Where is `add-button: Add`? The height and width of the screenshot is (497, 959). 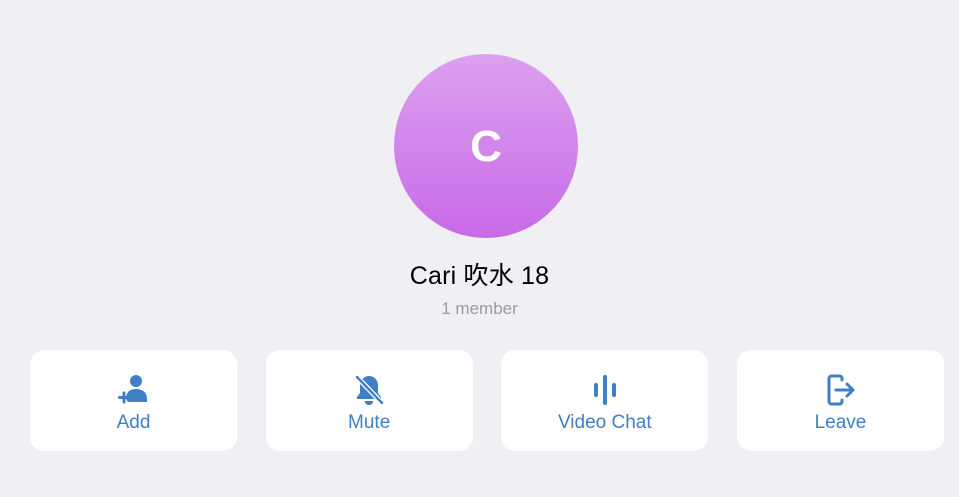
add-button: Add is located at coordinates (133, 400).